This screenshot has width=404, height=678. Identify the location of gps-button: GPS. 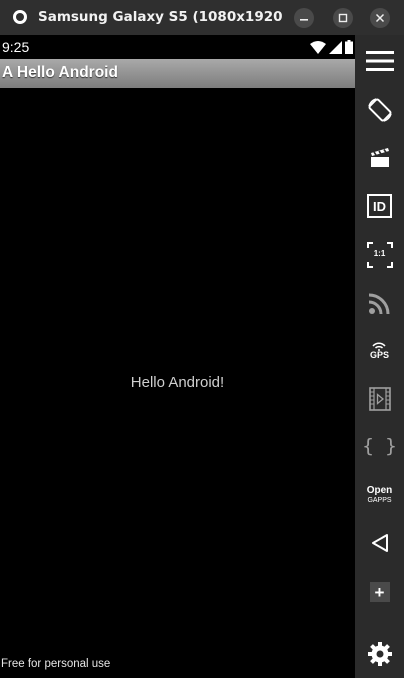
(379, 351).